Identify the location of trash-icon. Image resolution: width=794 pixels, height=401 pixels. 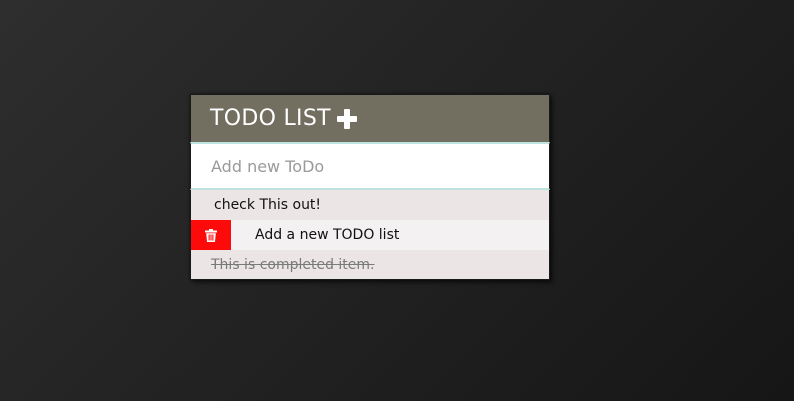
(211, 235).